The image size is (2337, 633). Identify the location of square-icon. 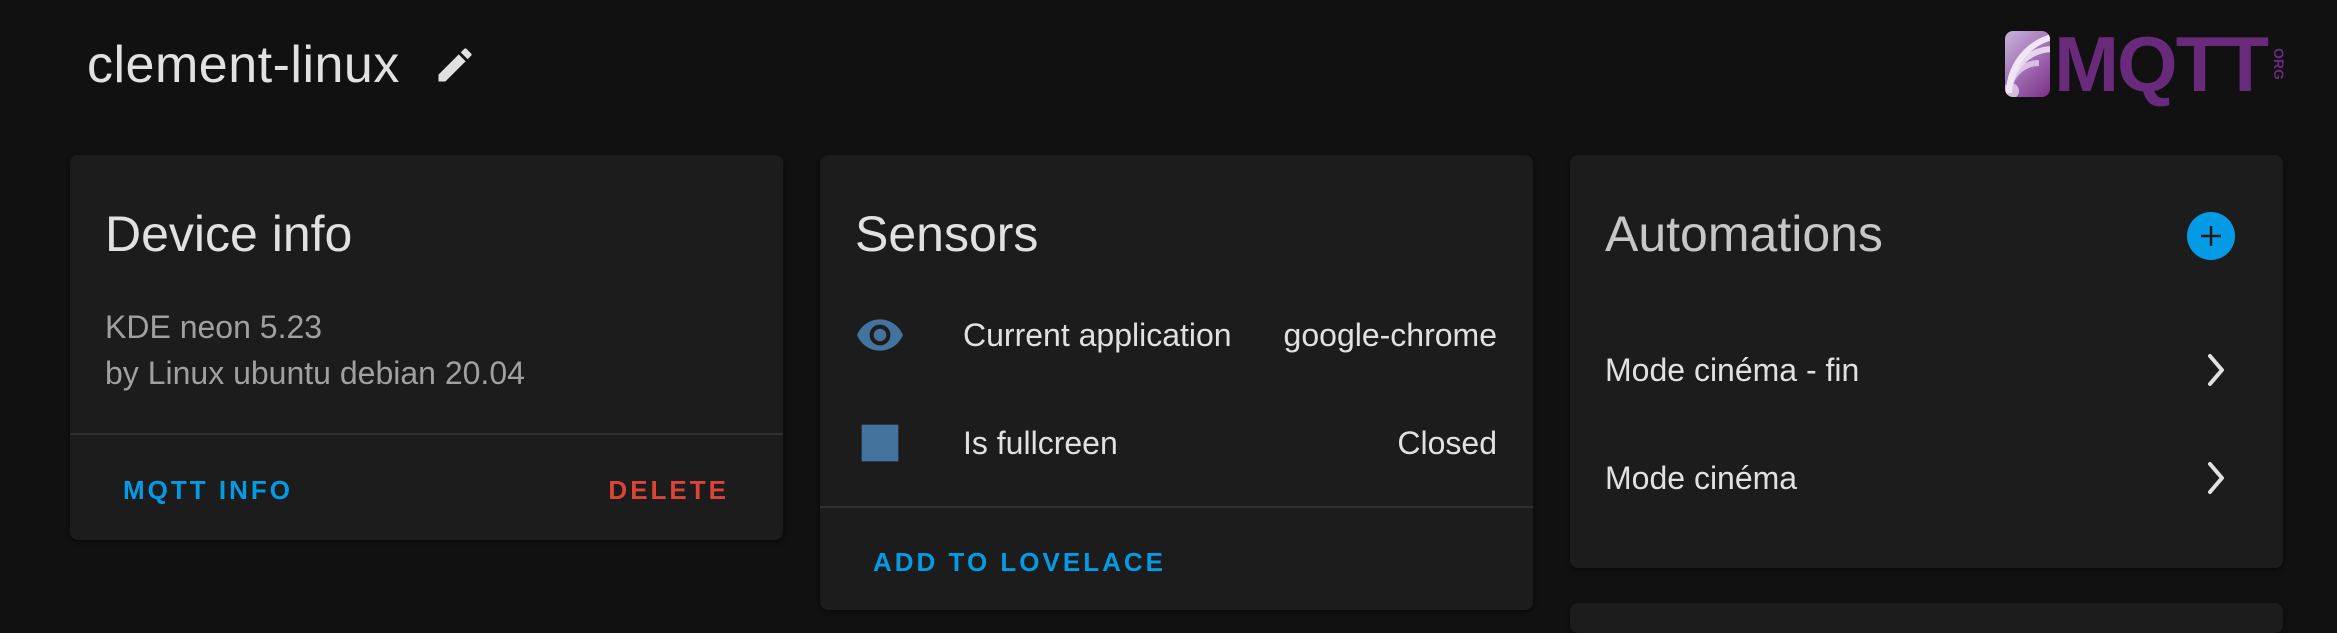
(880, 443).